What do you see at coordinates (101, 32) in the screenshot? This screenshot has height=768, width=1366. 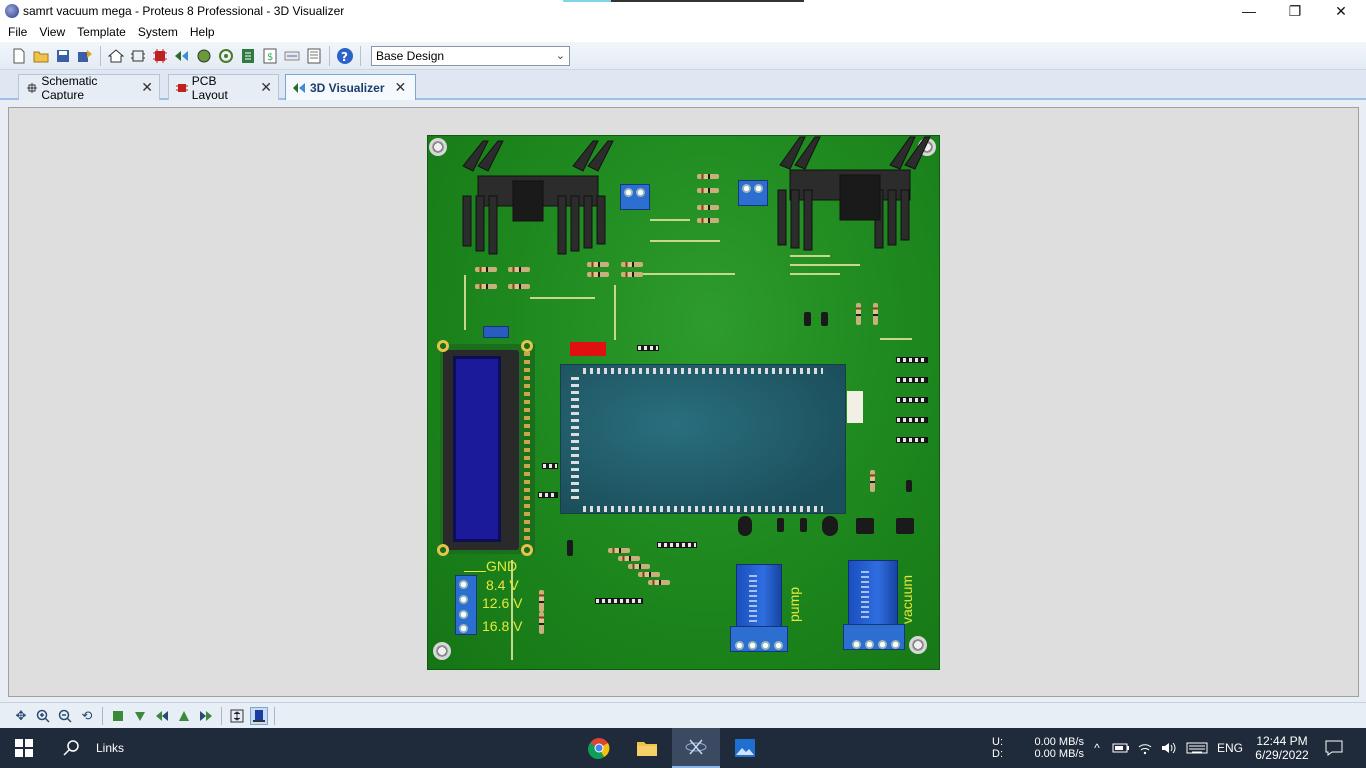 I see `menu-template: Template` at bounding box center [101, 32].